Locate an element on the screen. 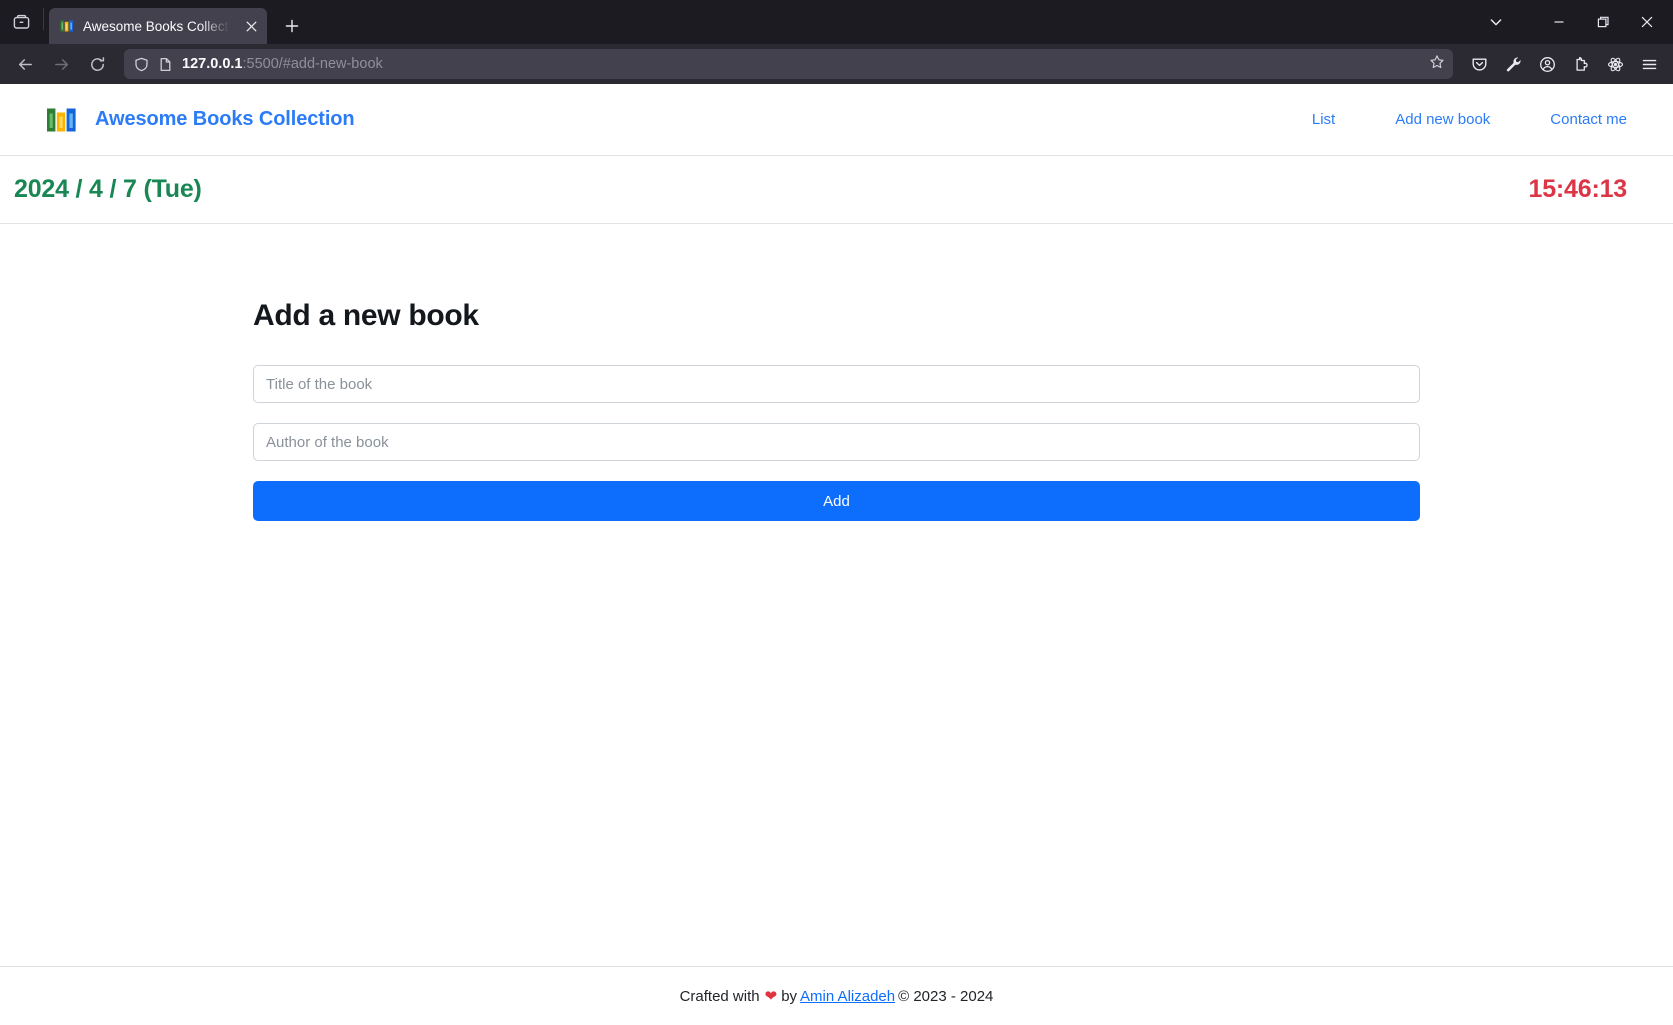  wrench-icon is located at coordinates (1513, 64).